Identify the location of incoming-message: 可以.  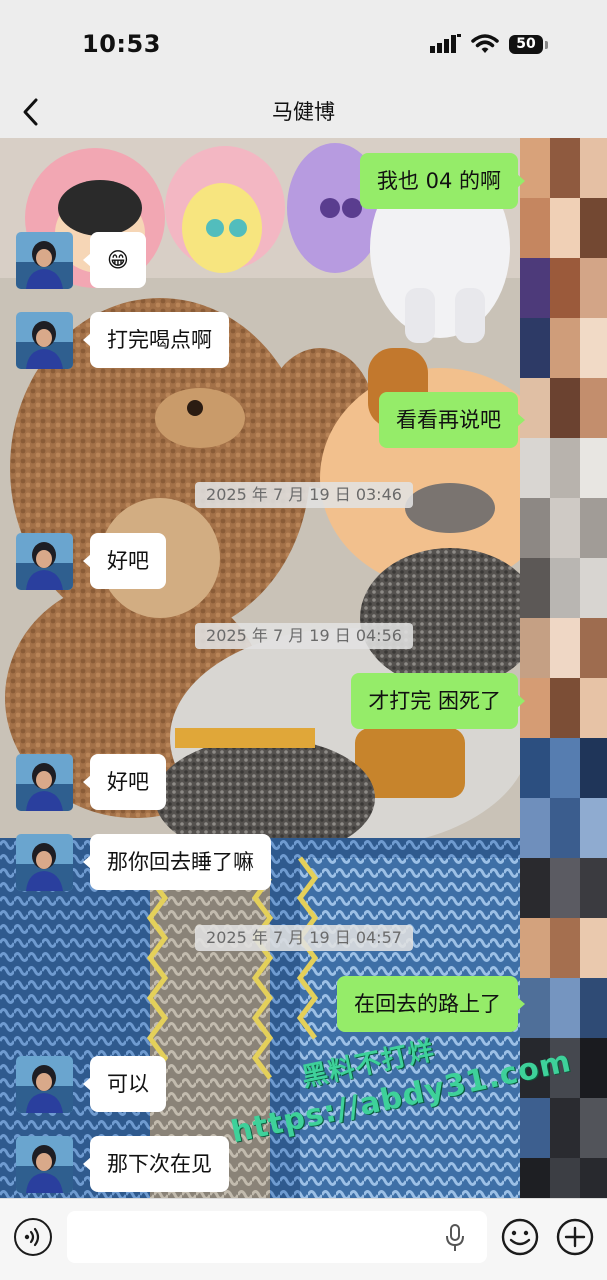
(124, 1084).